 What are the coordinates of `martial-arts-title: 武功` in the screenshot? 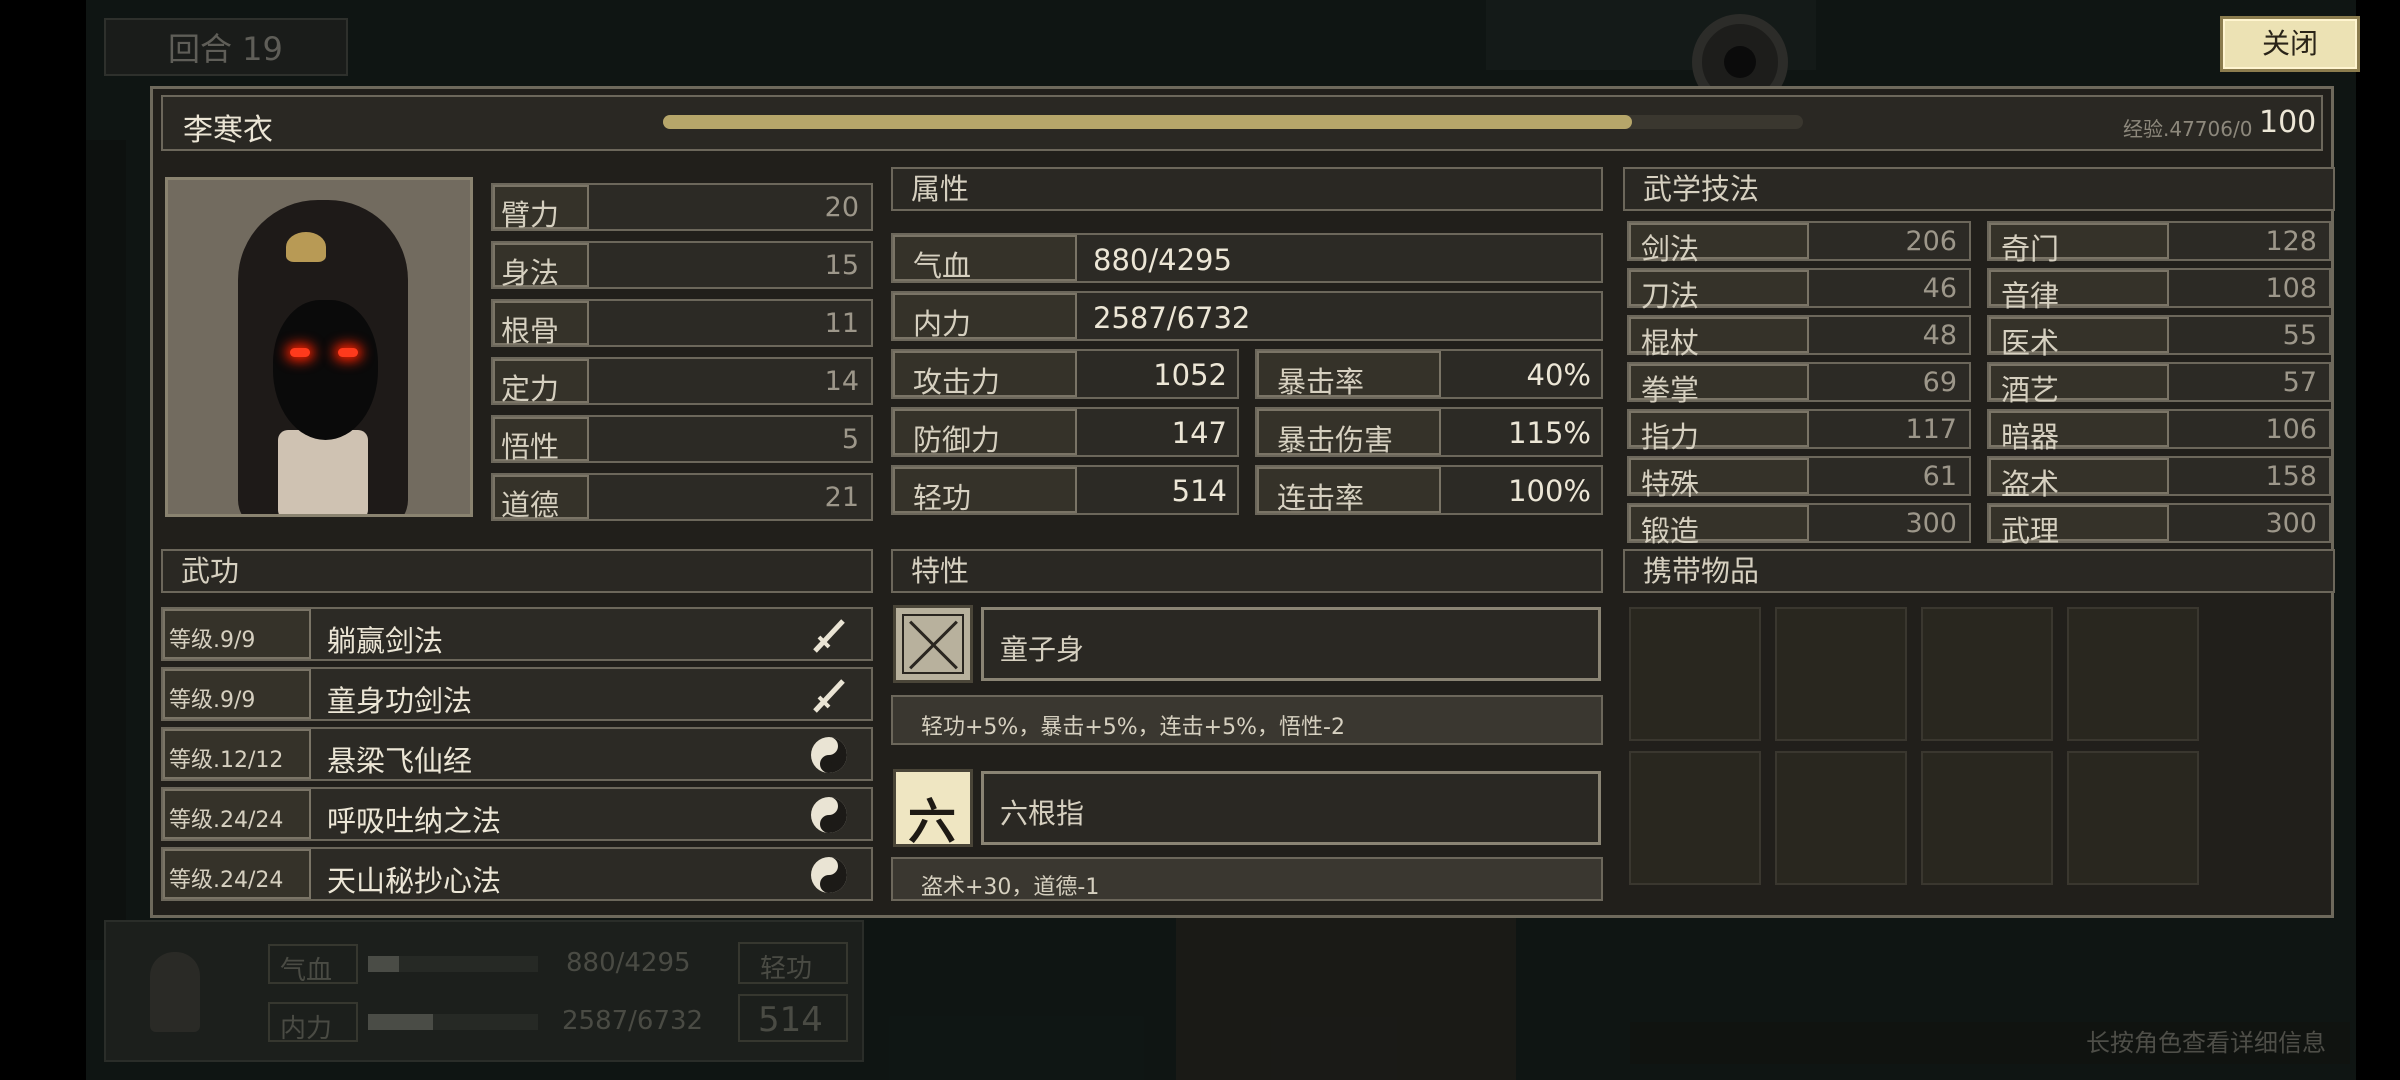 It's located at (210, 571).